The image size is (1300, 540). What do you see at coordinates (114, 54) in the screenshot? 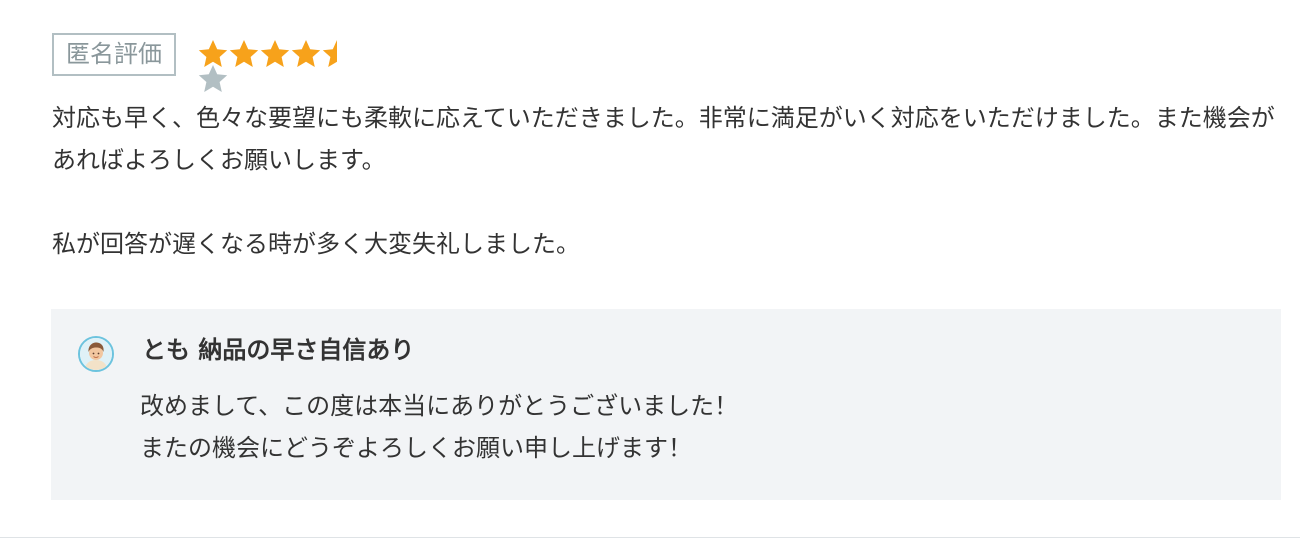
I see `anonymous-badge: 匿名評価` at bounding box center [114, 54].